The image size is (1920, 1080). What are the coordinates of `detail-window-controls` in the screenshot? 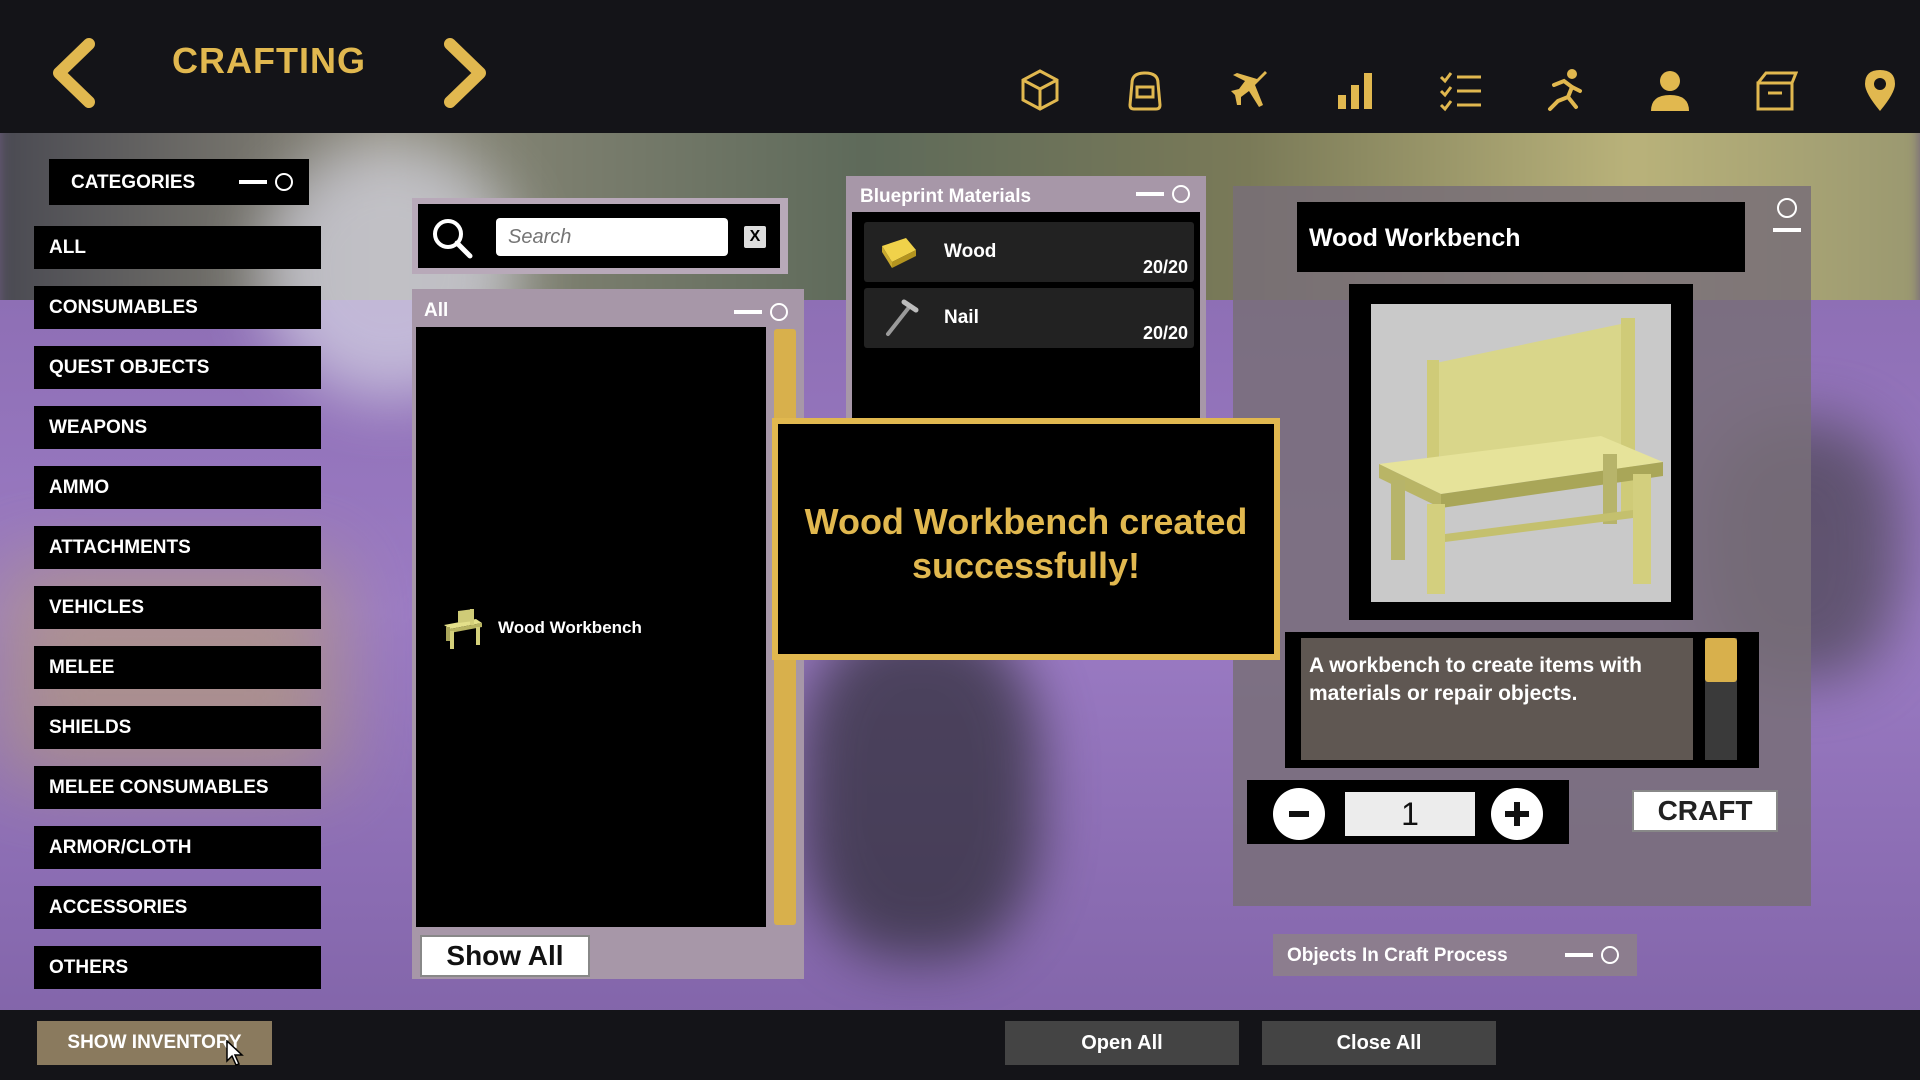 It's located at (1787, 215).